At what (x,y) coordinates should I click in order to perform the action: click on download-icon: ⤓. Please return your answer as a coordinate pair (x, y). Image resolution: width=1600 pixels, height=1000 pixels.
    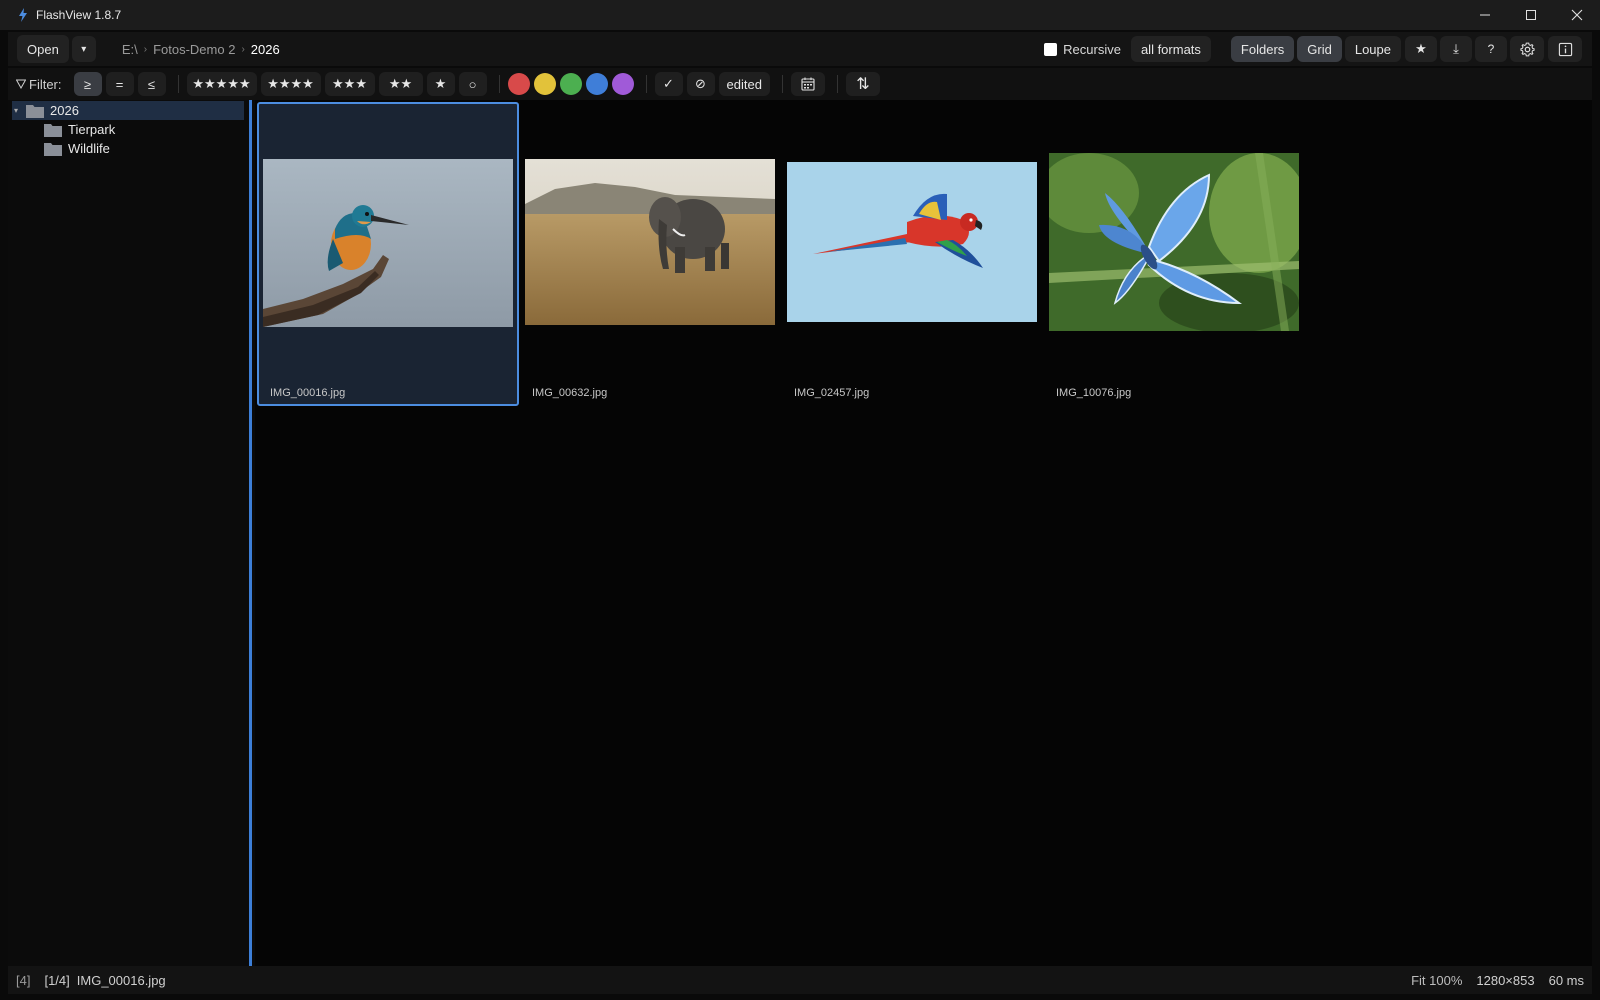
    Looking at the image, I should click on (1456, 49).